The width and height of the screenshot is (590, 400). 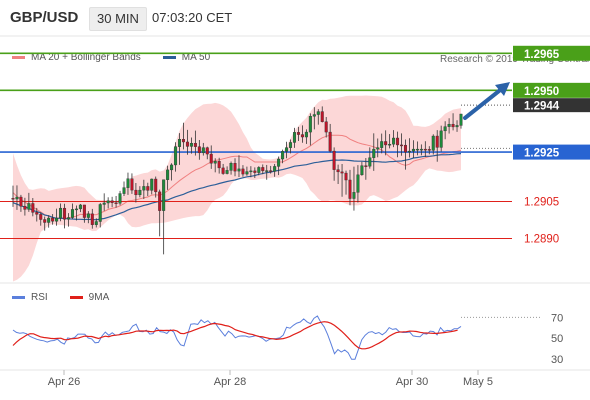 I want to click on rsi-pane: 70 50 30, so click(x=287, y=339).